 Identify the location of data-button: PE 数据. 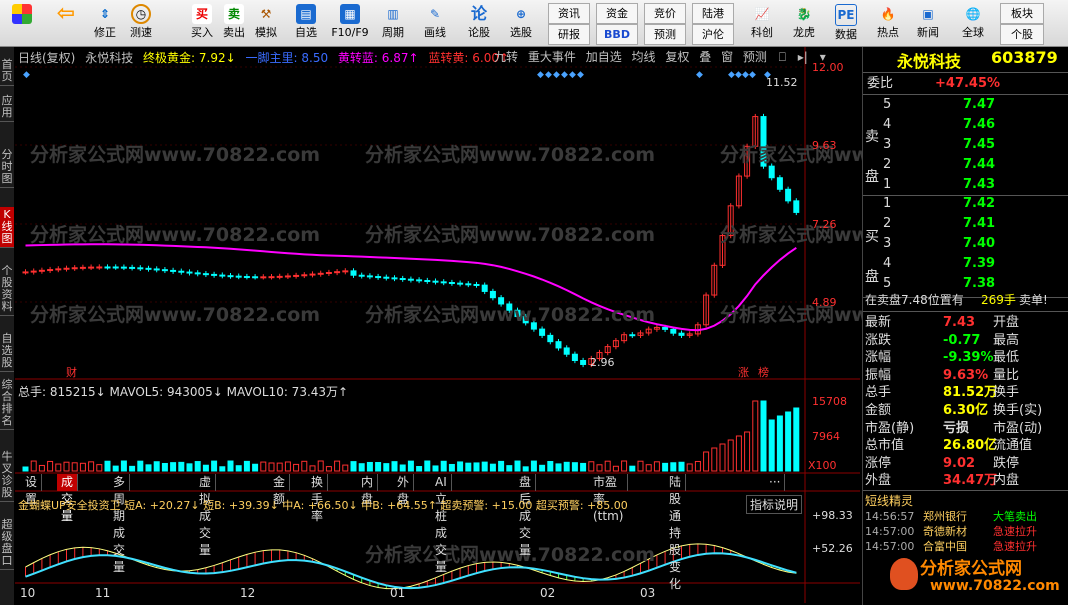
(846, 23).